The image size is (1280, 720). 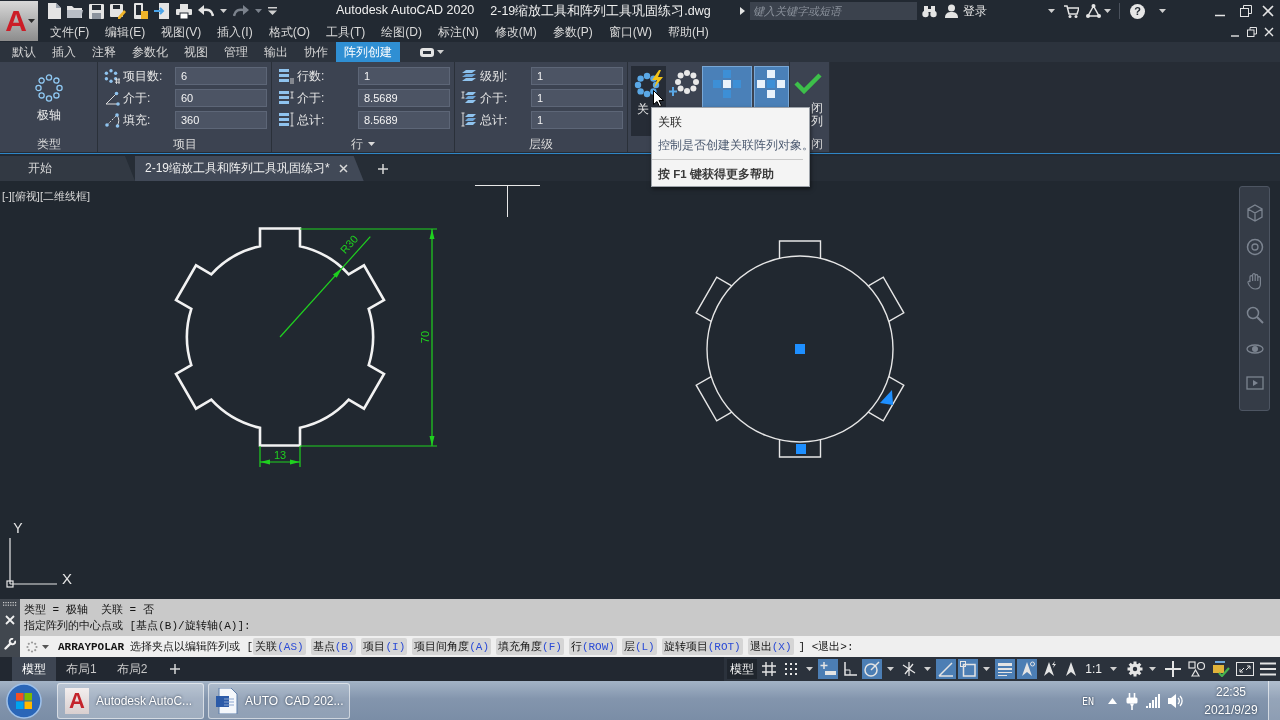 What do you see at coordinates (184, 11) in the screenshot?
I see `printer-icon` at bounding box center [184, 11].